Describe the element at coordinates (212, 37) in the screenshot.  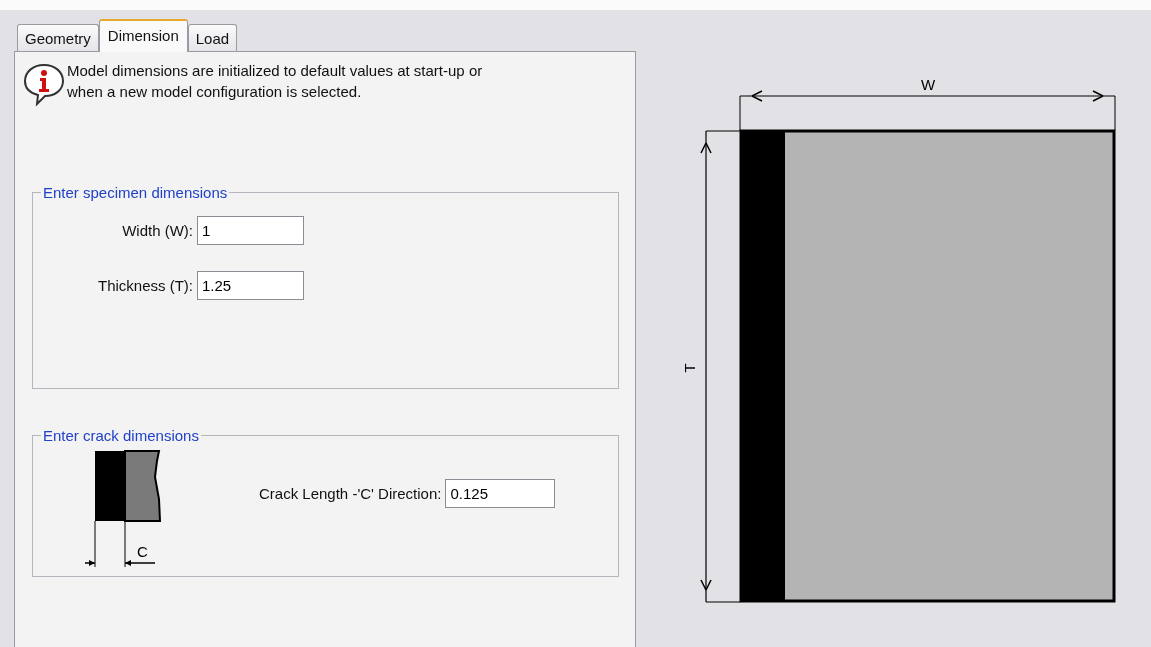
I see `tab: Load` at that location.